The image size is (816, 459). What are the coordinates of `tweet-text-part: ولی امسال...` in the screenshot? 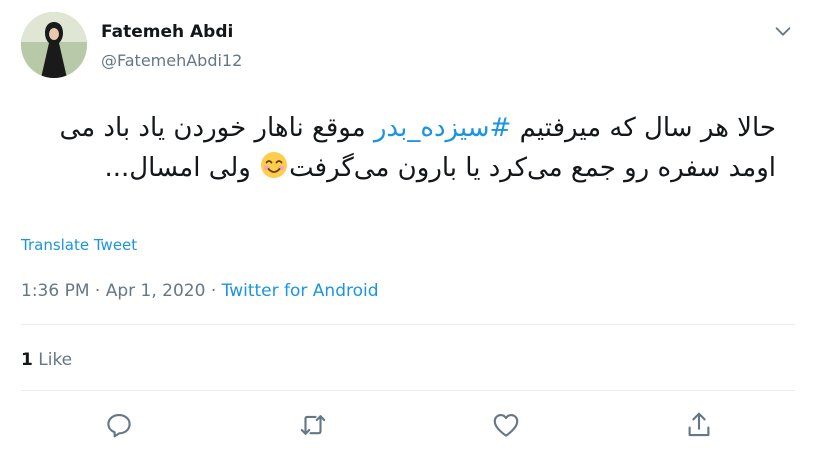 It's located at (182, 168).